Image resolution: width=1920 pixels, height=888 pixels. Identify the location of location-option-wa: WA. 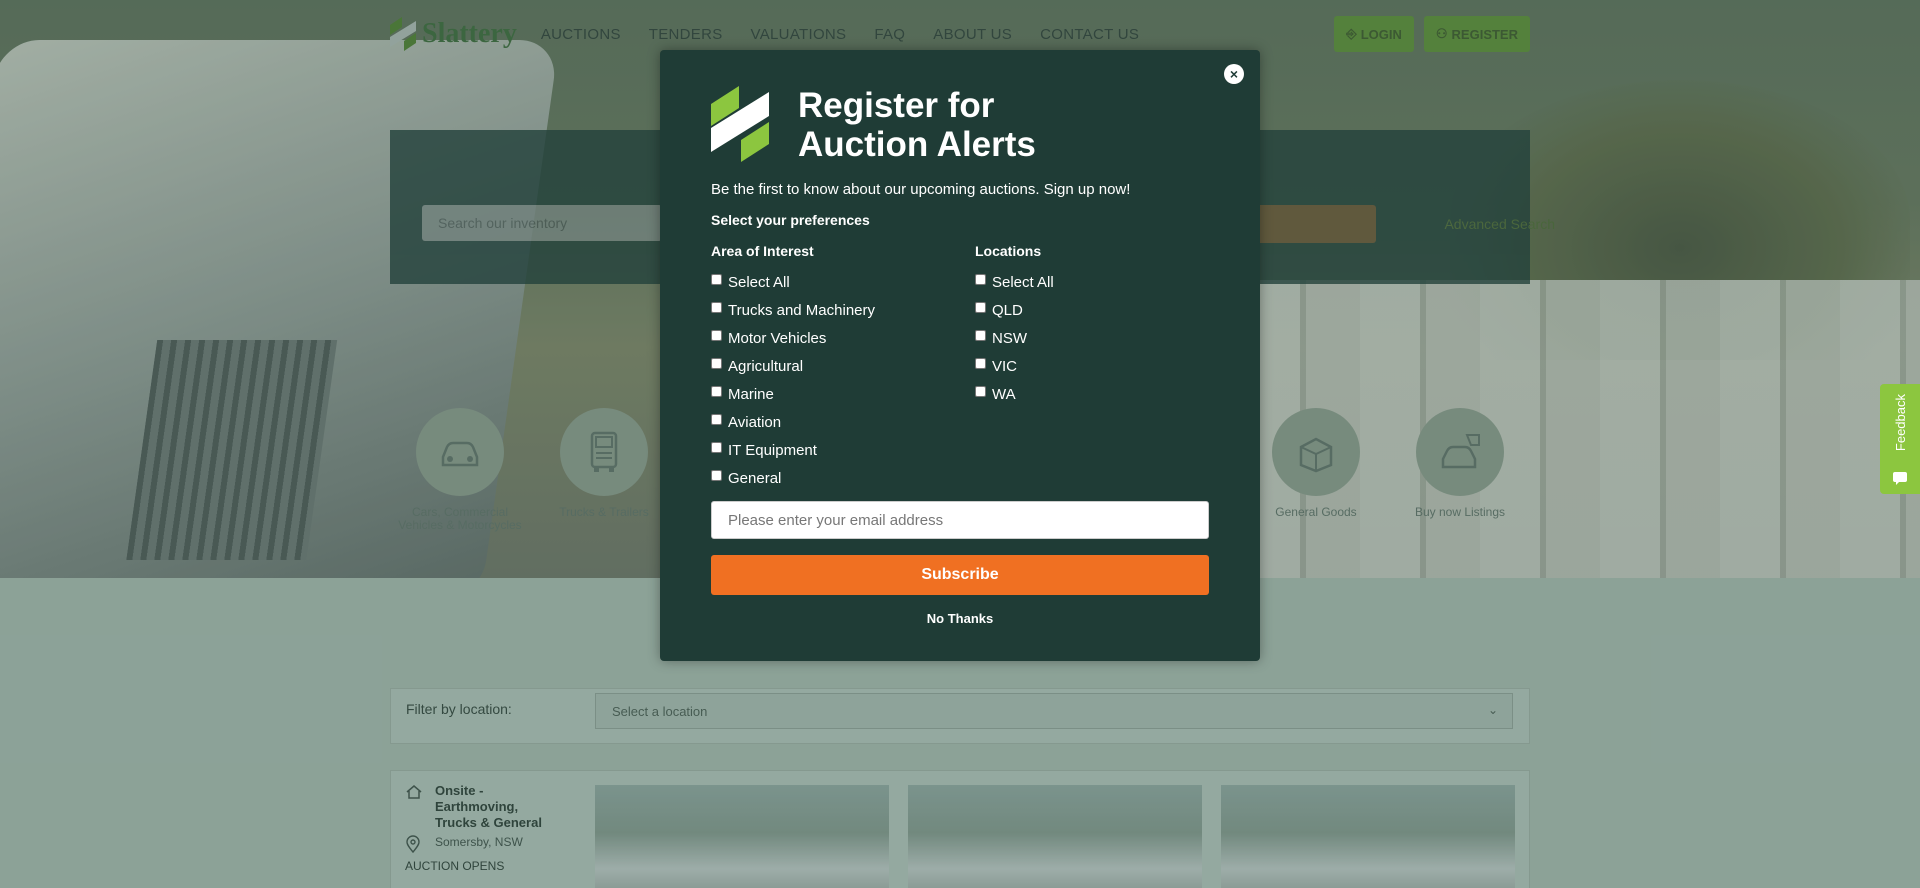
(1014, 394).